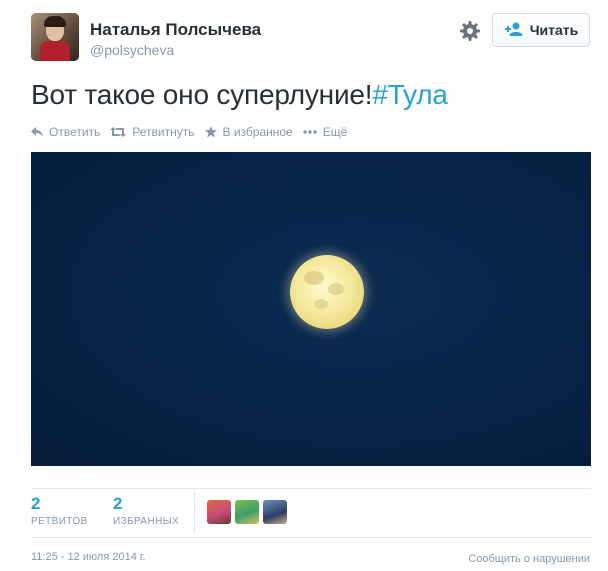 The image size is (608, 571). Describe the element at coordinates (59, 521) in the screenshot. I see `retweets-label: РЕТВИТОВ` at that location.